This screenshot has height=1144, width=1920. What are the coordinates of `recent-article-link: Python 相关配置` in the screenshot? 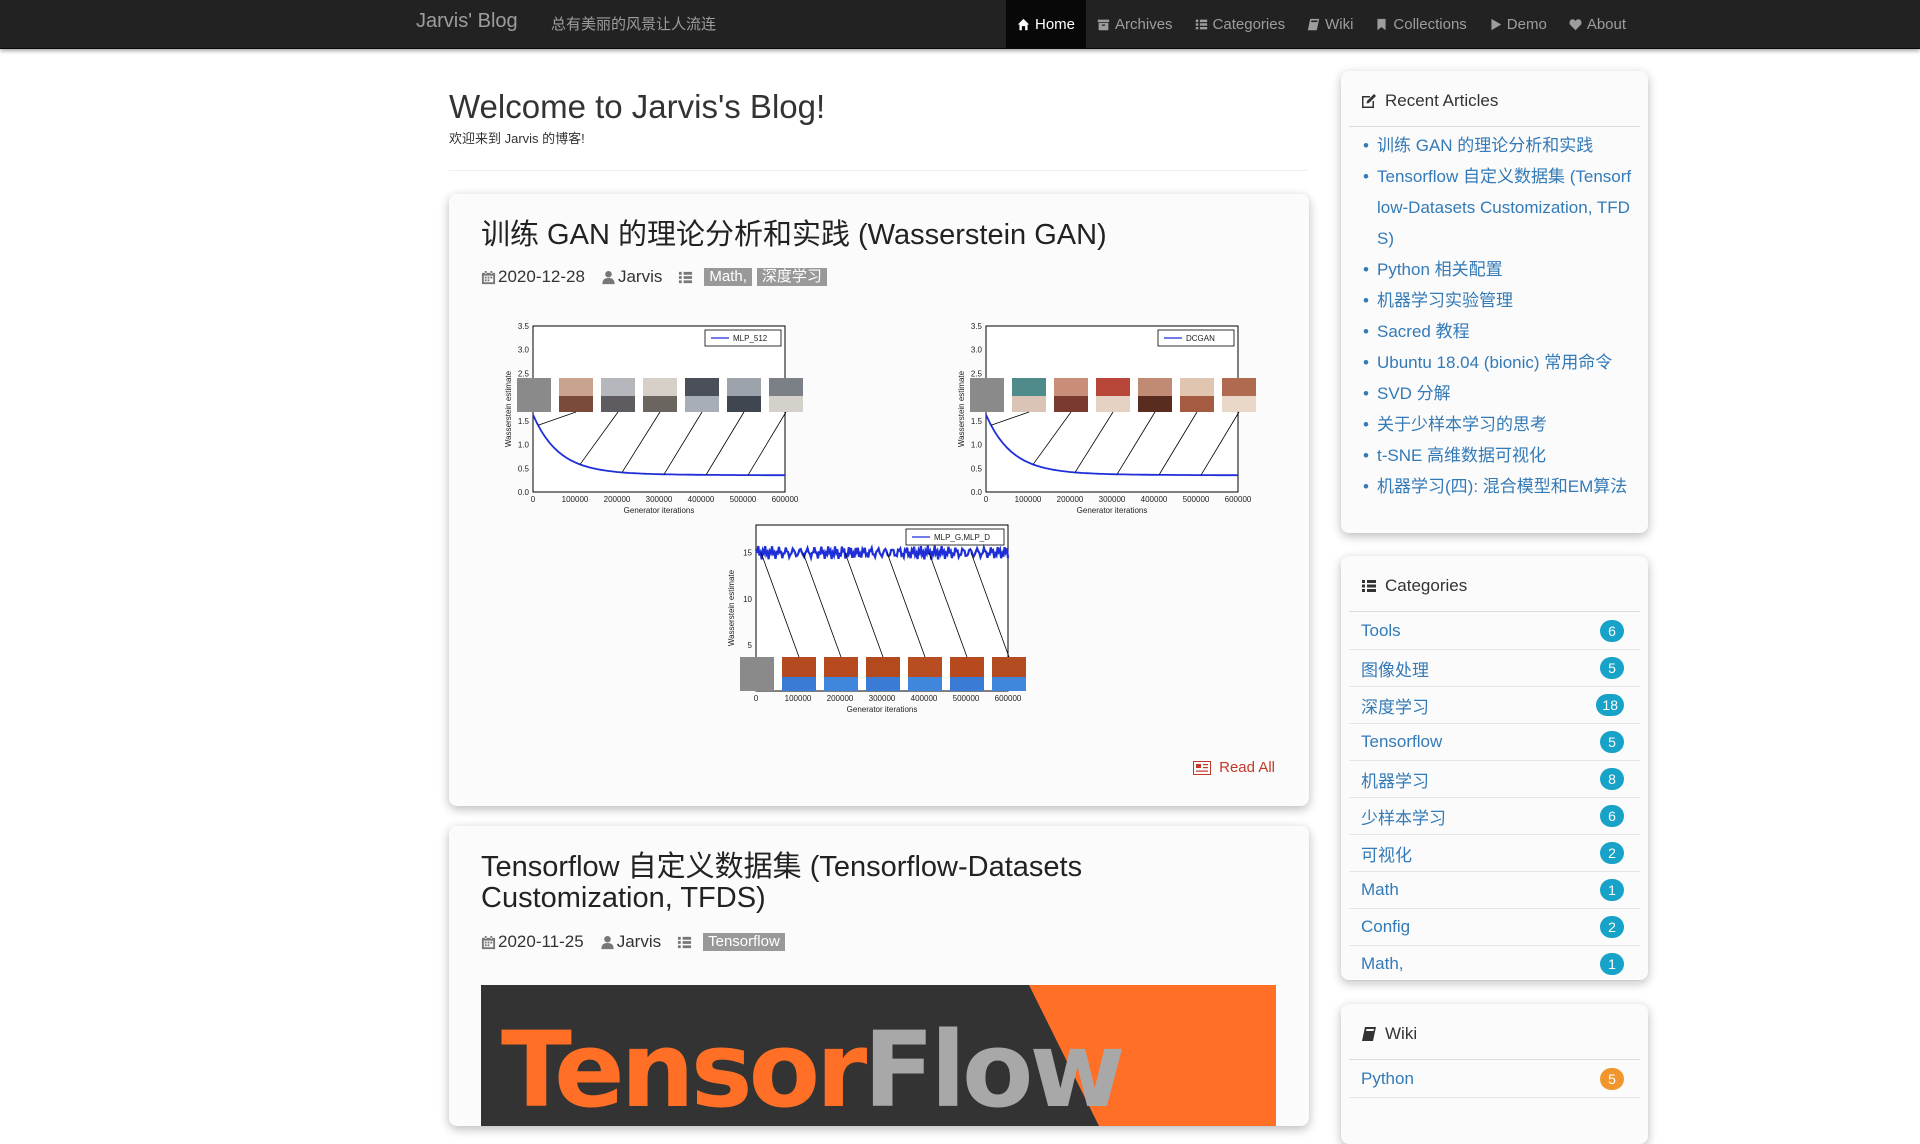 It's located at (1498, 269).